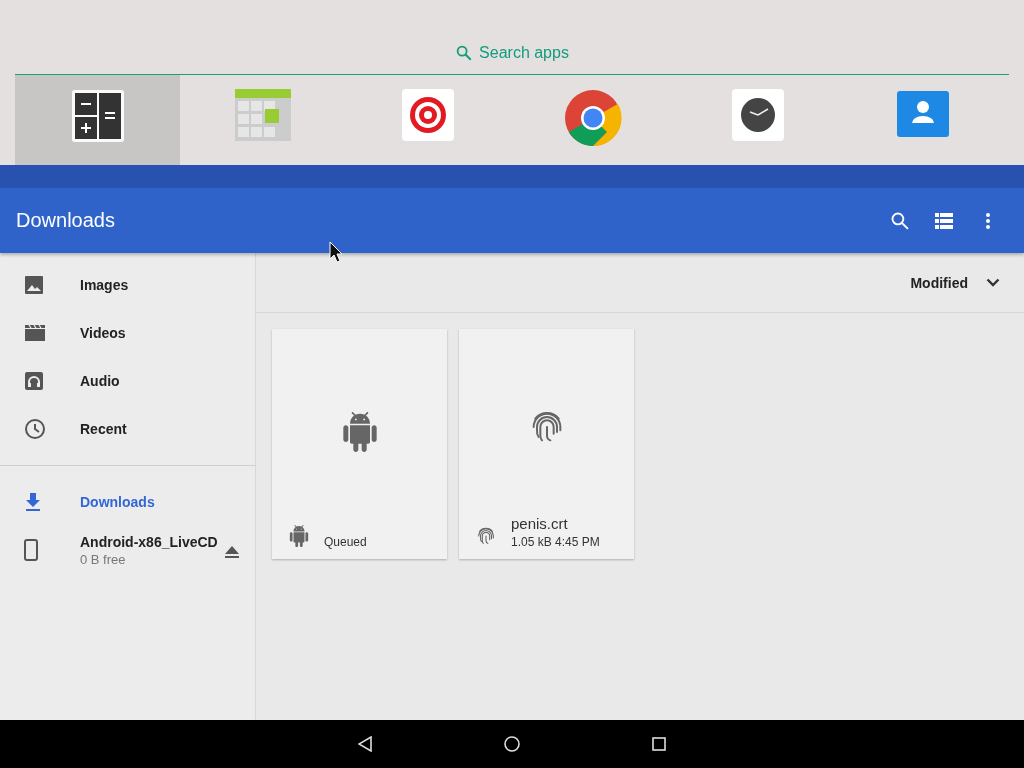 The height and width of the screenshot is (768, 1024). Describe the element at coordinates (359, 444) in the screenshot. I see `file-card: Queued` at that location.